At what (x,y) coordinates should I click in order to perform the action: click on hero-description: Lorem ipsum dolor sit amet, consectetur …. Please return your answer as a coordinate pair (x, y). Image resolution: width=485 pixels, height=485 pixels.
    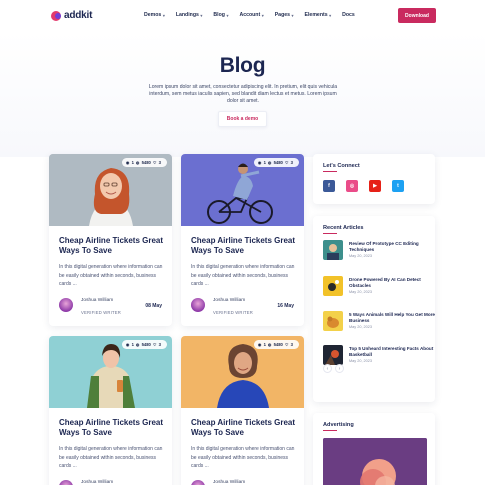
    Looking at the image, I should click on (243, 94).